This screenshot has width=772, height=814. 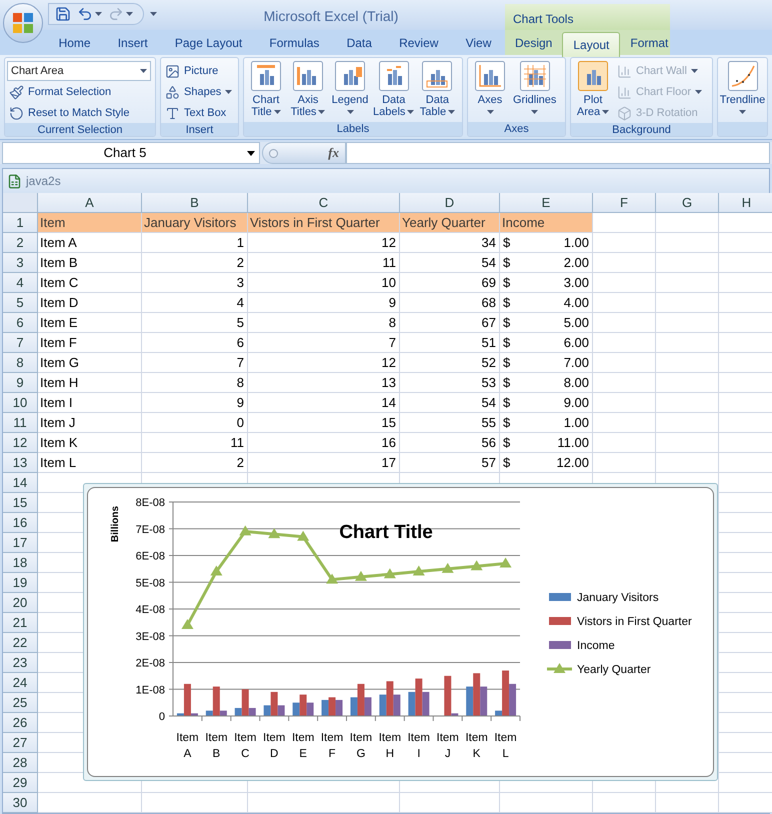 What do you see at coordinates (20, 543) in the screenshot?
I see `row-header: 17` at bounding box center [20, 543].